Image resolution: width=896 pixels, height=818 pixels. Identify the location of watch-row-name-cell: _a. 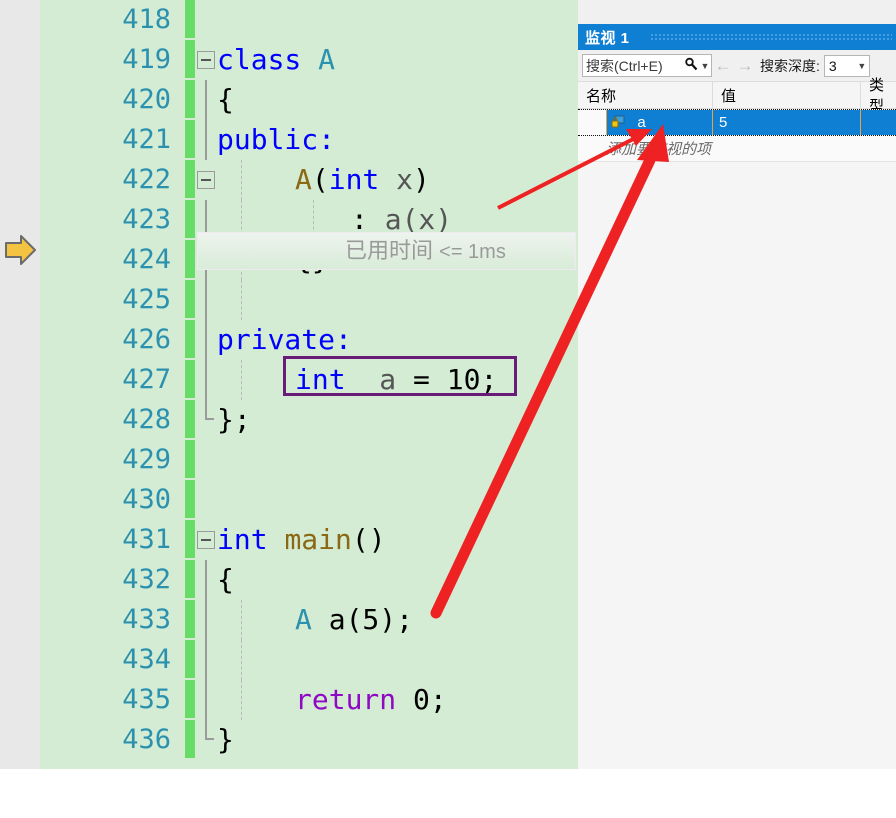
(659, 122).